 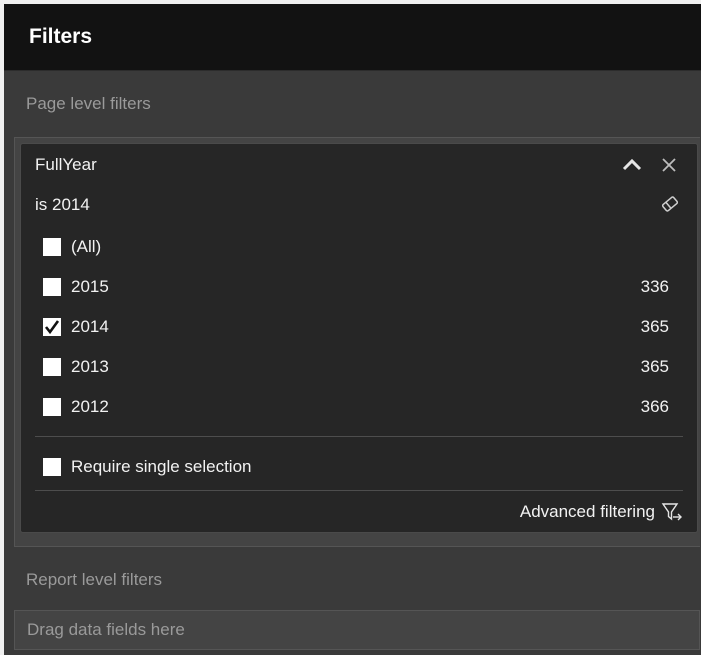 What do you see at coordinates (670, 204) in the screenshot?
I see `eraser-icon` at bounding box center [670, 204].